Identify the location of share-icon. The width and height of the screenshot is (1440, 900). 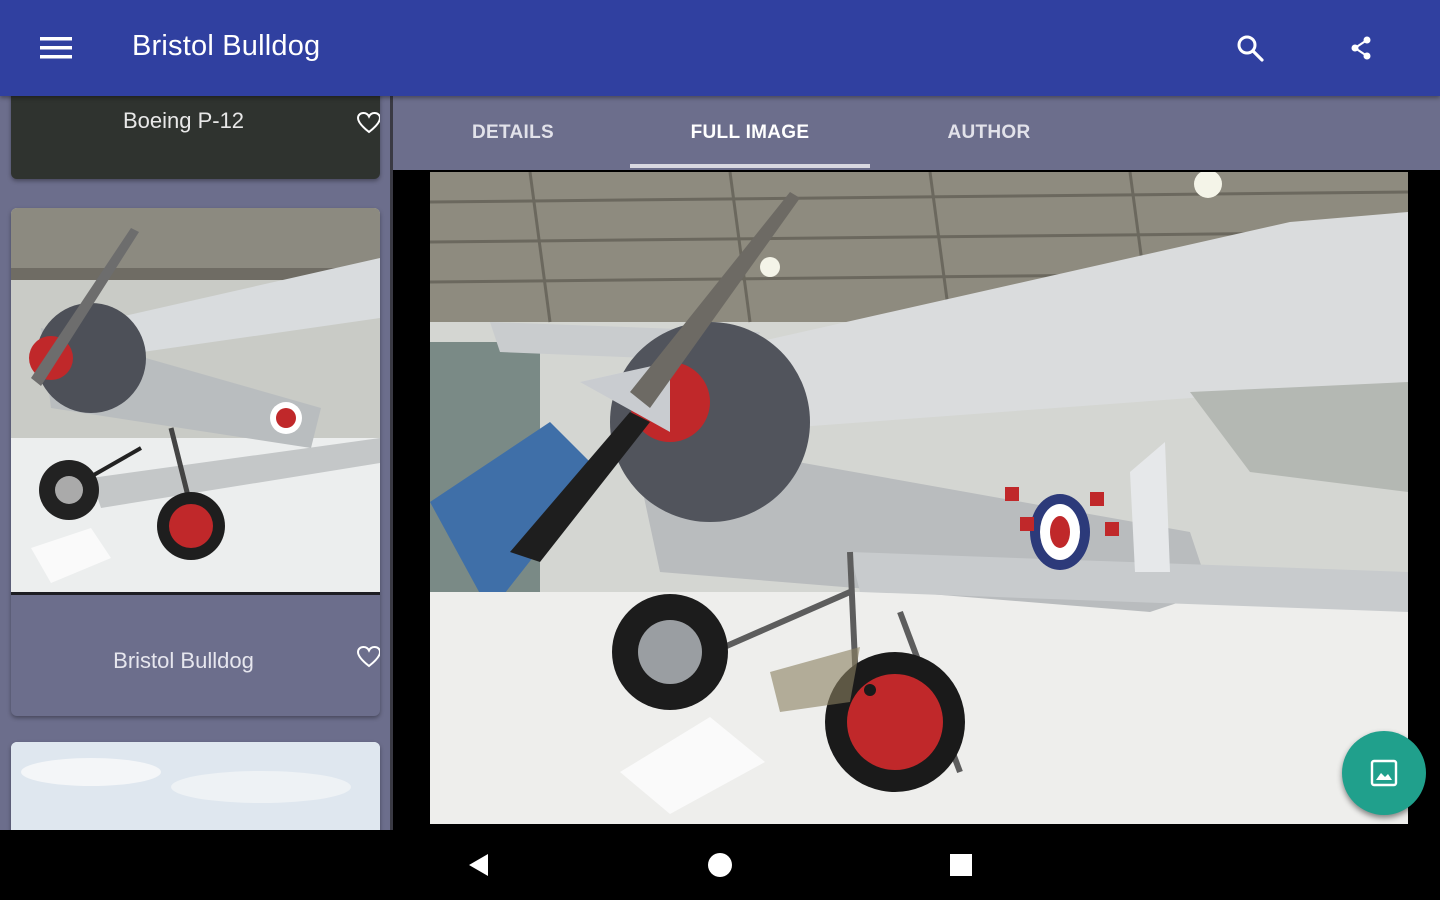
(1361, 48).